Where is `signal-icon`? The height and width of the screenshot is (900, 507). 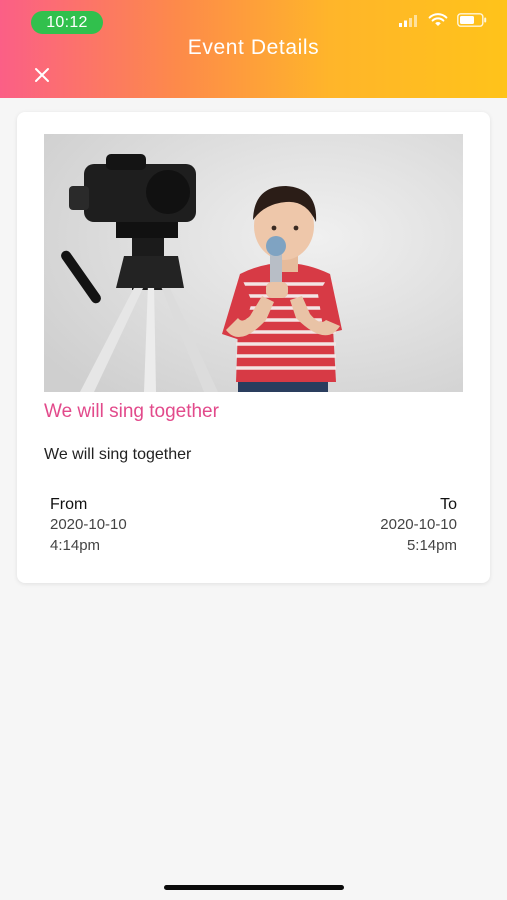 signal-icon is located at coordinates (409, 23).